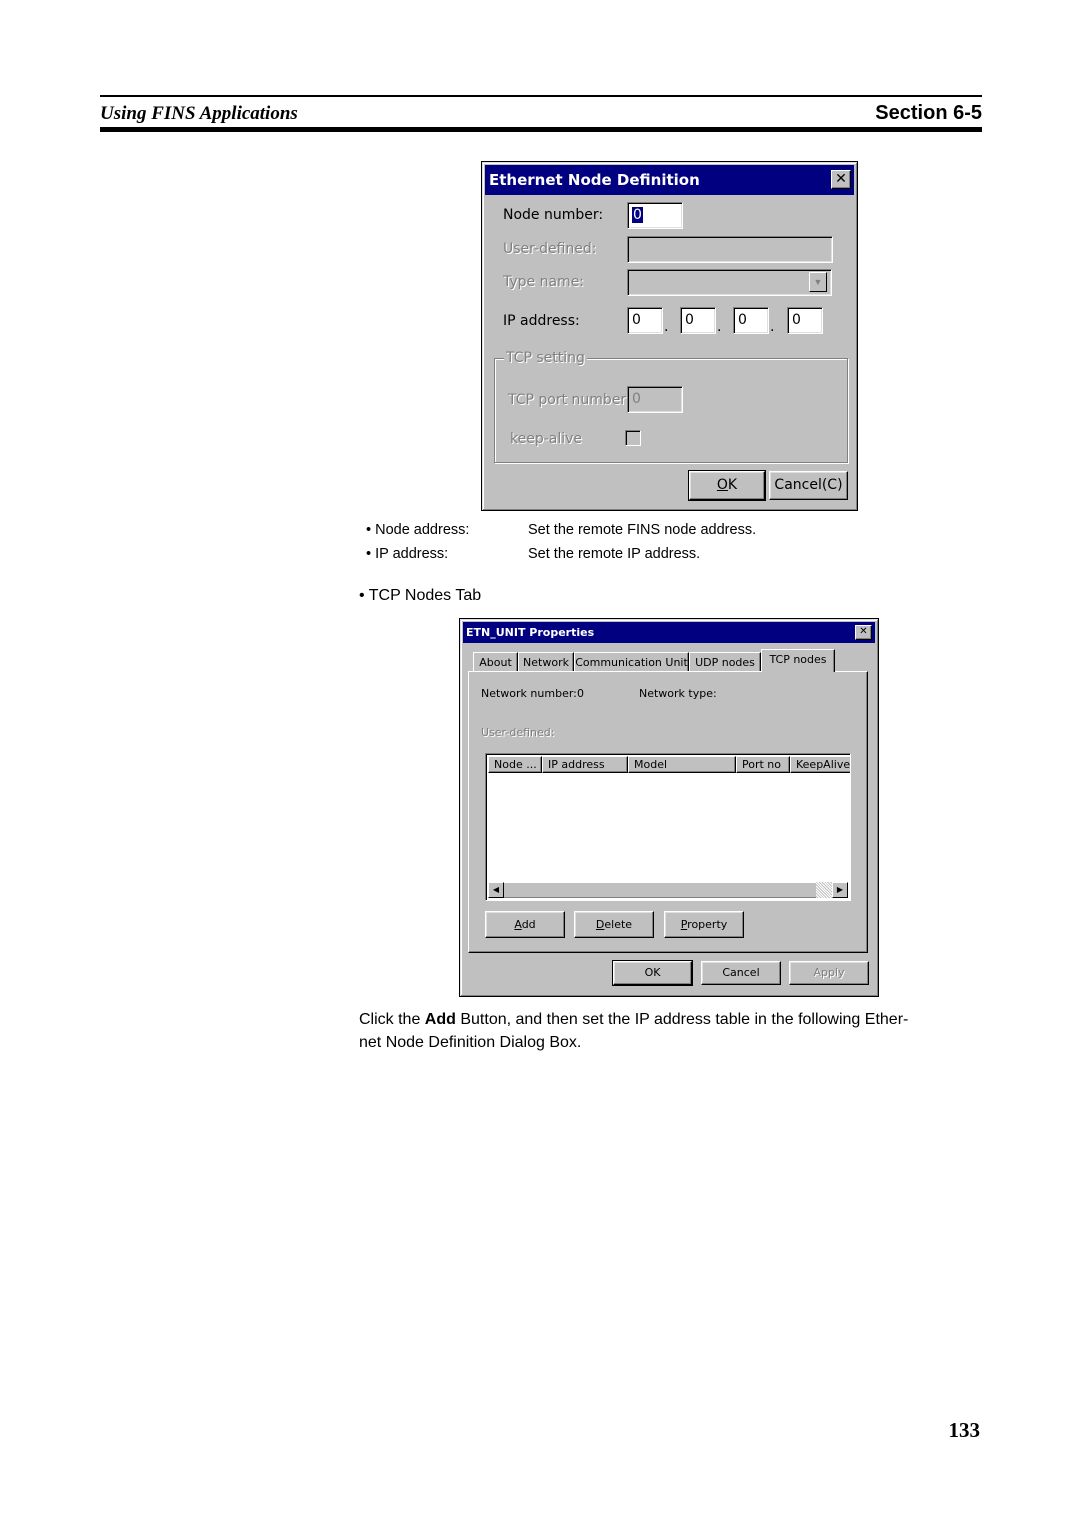 The image size is (1080, 1528). I want to click on tab-network: Network, so click(546, 661).